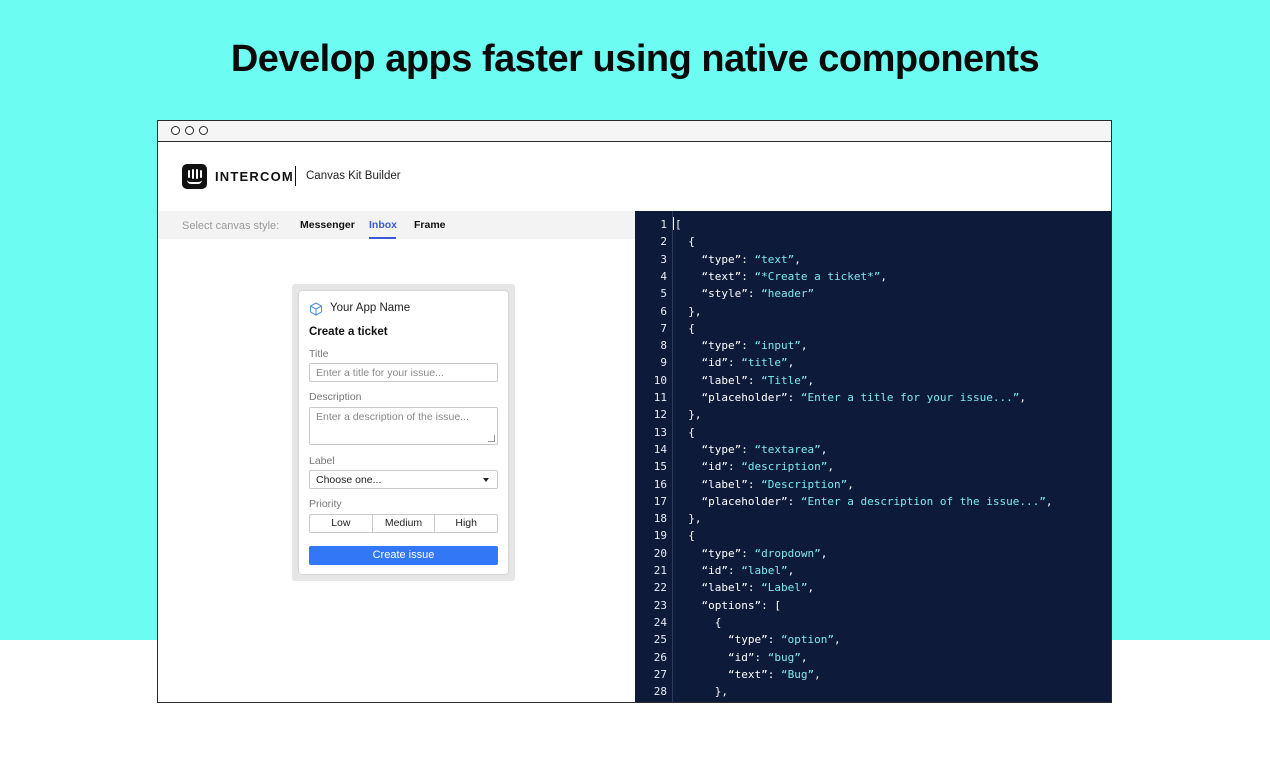  I want to click on priority-label: Priority, so click(325, 504).